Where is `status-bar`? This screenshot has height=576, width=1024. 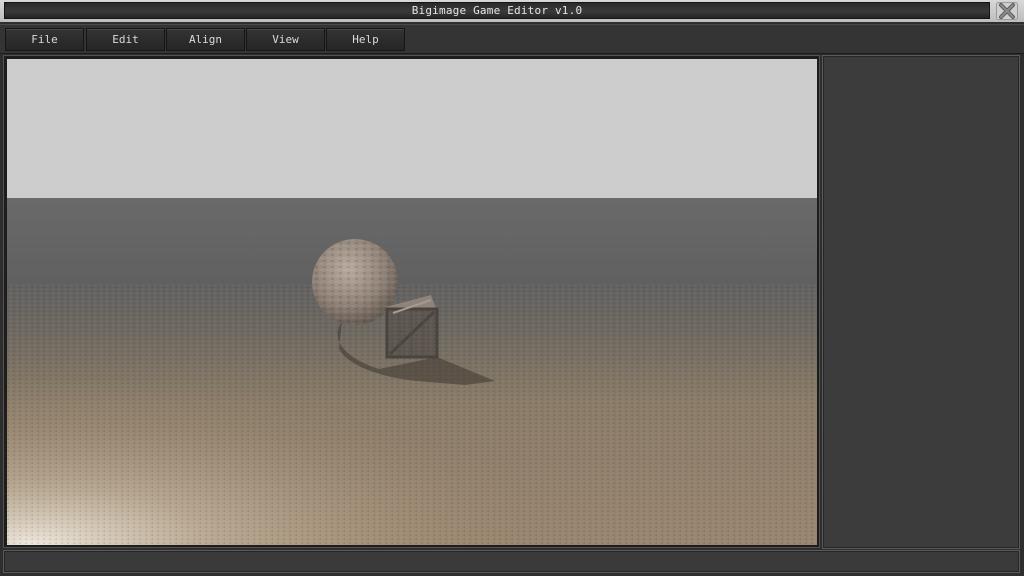
status-bar is located at coordinates (511, 561).